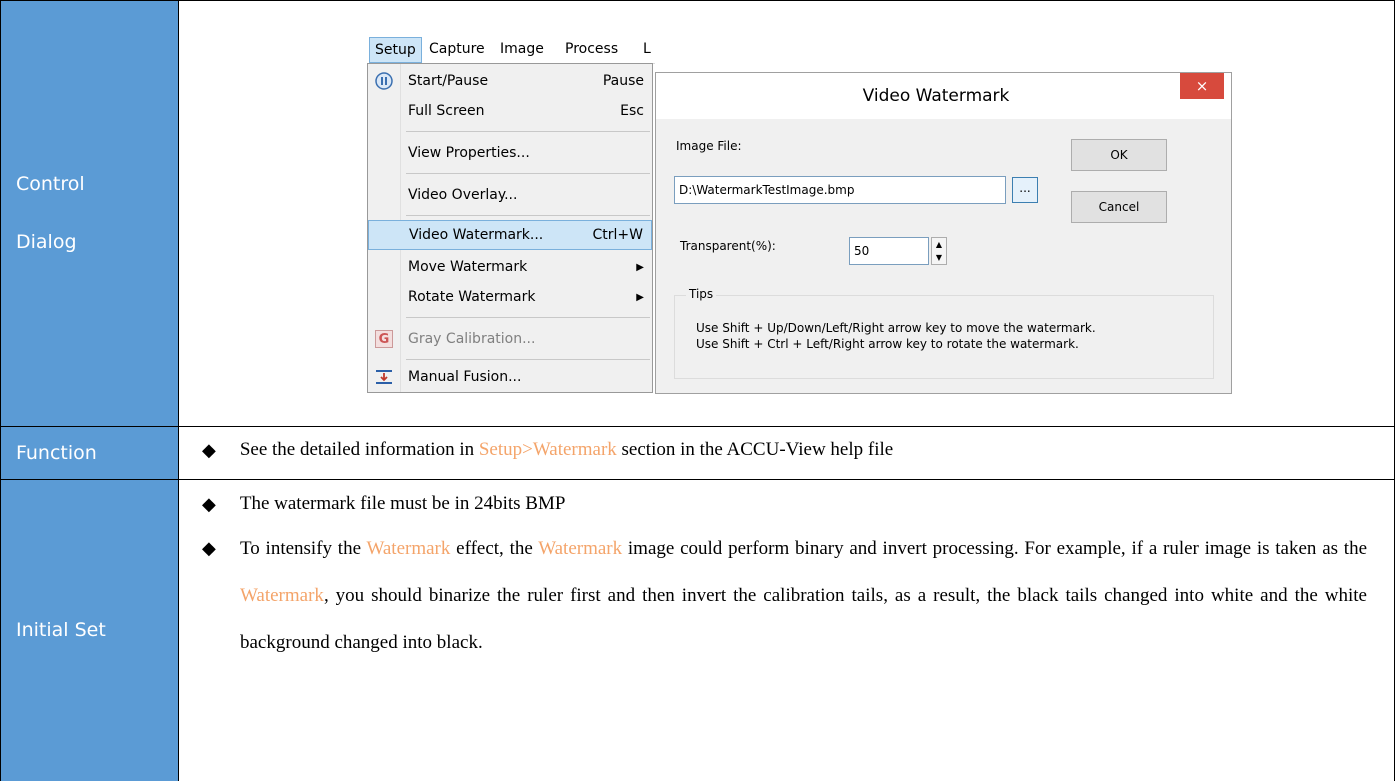  Describe the element at coordinates (939, 244) in the screenshot. I see `stepper-up-icon: ▲` at that location.